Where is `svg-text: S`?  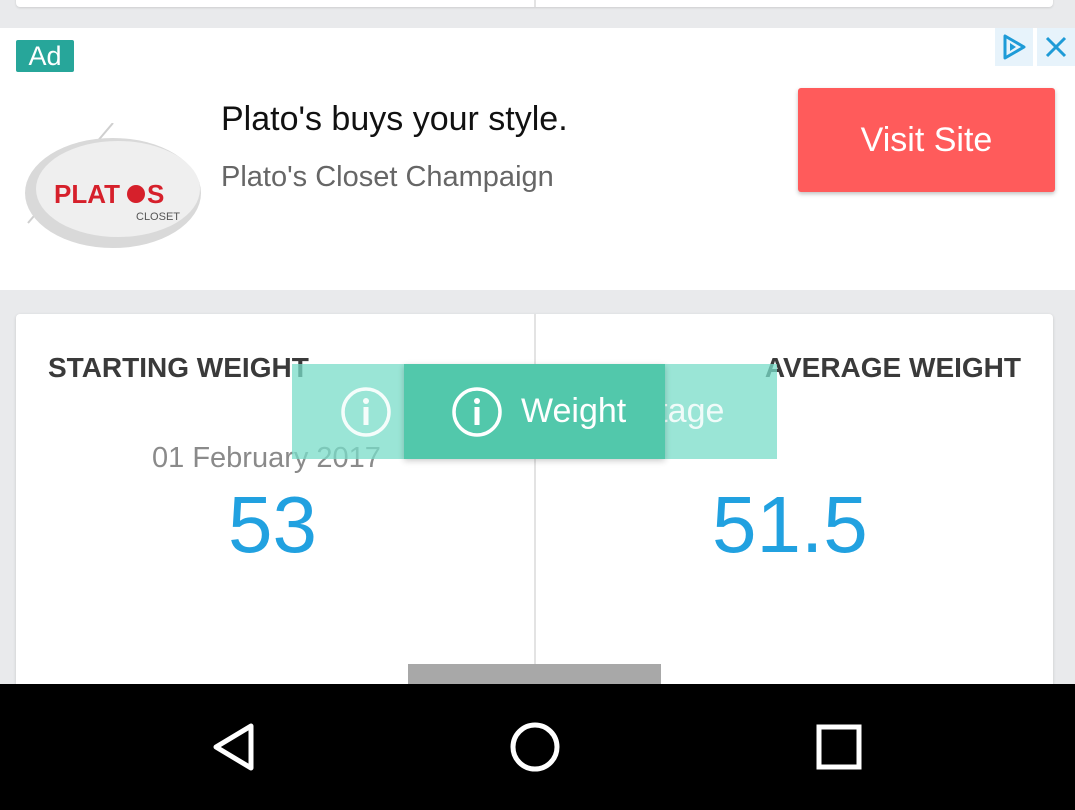
svg-text: S is located at coordinates (155, 194).